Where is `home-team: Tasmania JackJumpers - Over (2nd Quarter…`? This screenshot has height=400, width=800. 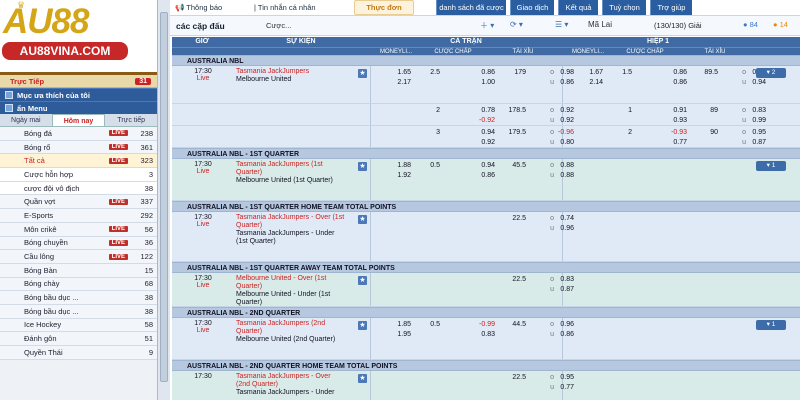
home-team: Tasmania JackJumpers - Over (2nd Quarter… is located at coordinates (291, 381).